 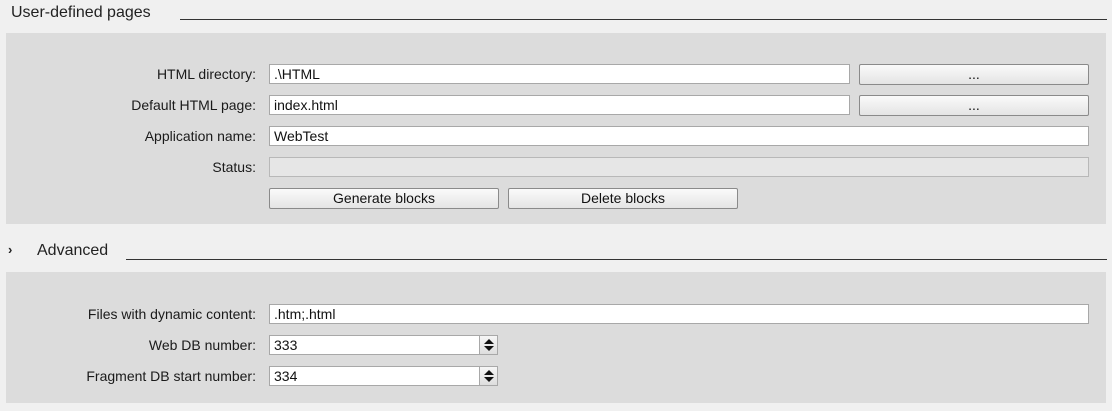 I want to click on html-directory-input: .\HTML, so click(x=559, y=74).